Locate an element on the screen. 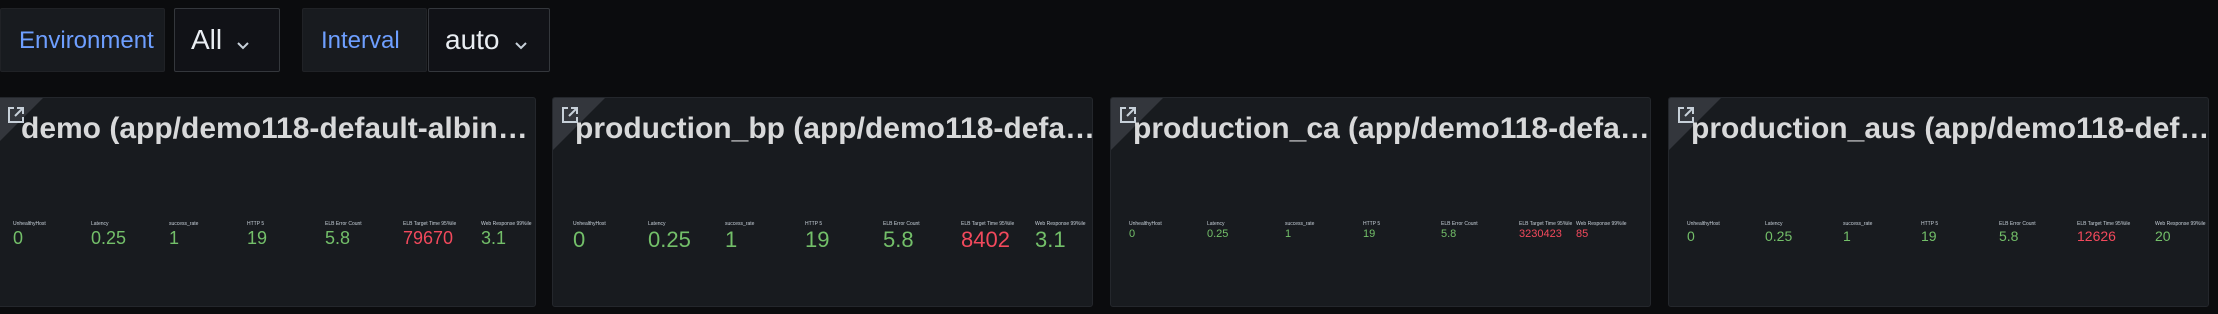 This screenshot has width=2218, height=314. stat-value: 12626 is located at coordinates (2096, 236).